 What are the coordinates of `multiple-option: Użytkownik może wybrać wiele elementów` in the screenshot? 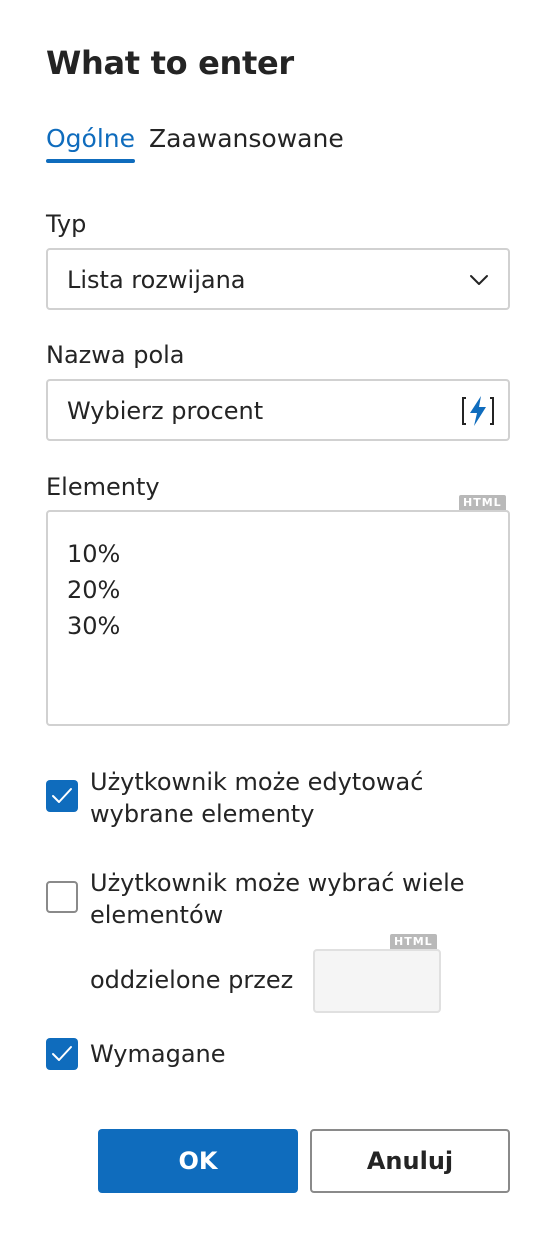 It's located at (268, 899).